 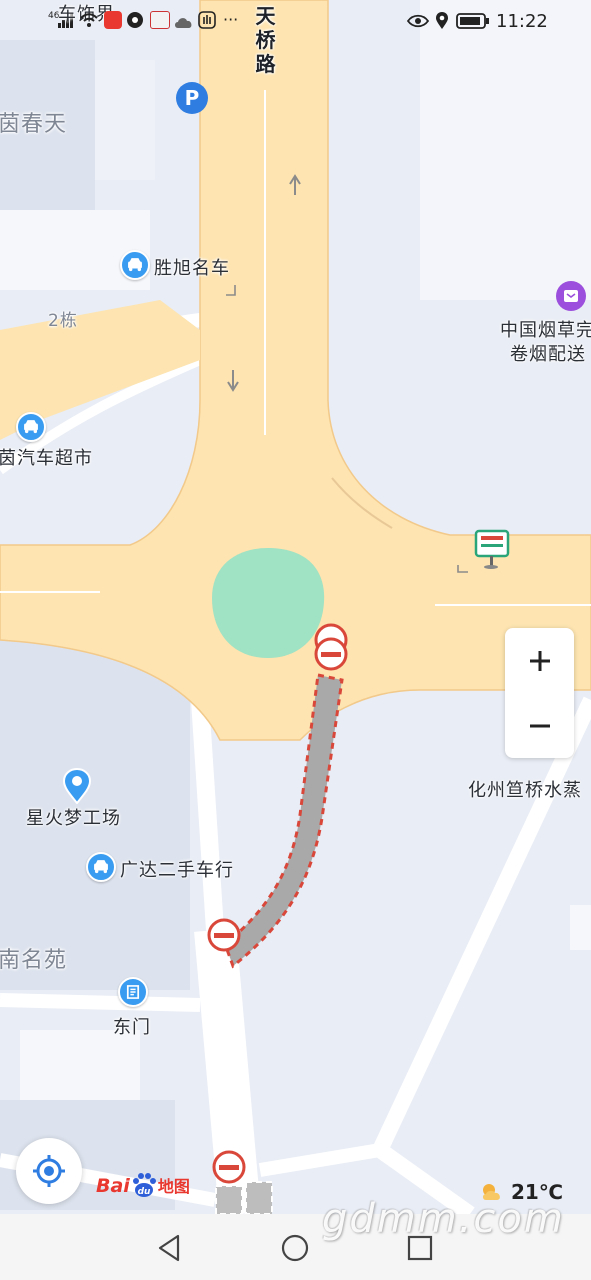 What do you see at coordinates (539, 725) in the screenshot?
I see `zoom-out-button` at bounding box center [539, 725].